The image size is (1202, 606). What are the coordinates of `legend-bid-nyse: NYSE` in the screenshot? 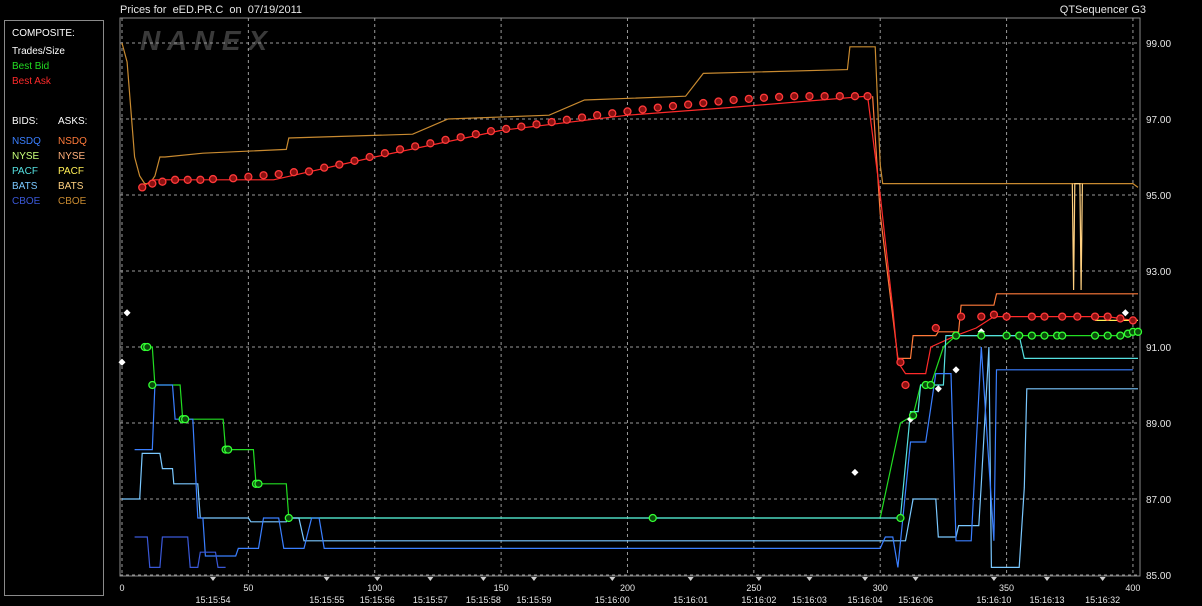 It's located at (26, 156).